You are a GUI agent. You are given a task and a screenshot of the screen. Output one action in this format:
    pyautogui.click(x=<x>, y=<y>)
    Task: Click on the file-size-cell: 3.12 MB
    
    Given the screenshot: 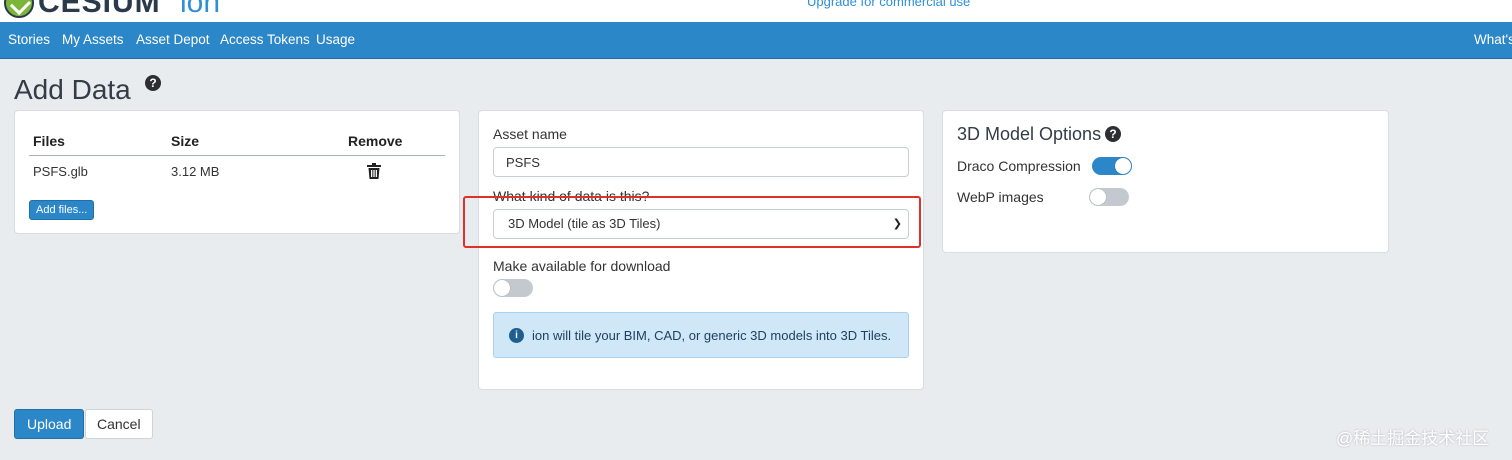 What is the action you would take?
    pyautogui.click(x=195, y=171)
    